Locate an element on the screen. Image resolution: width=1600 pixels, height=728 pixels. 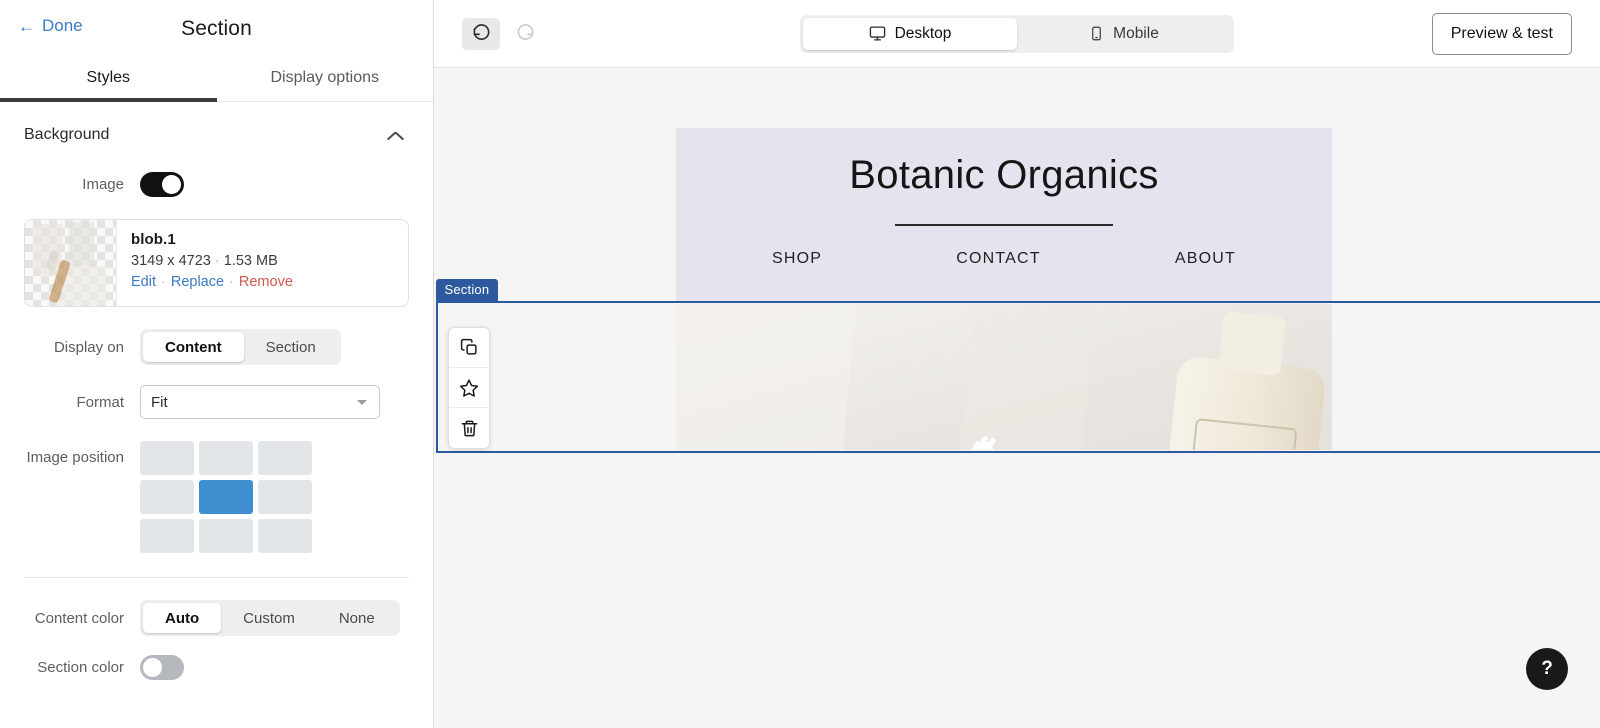
device-option-desktop: Desktop is located at coordinates (910, 33).